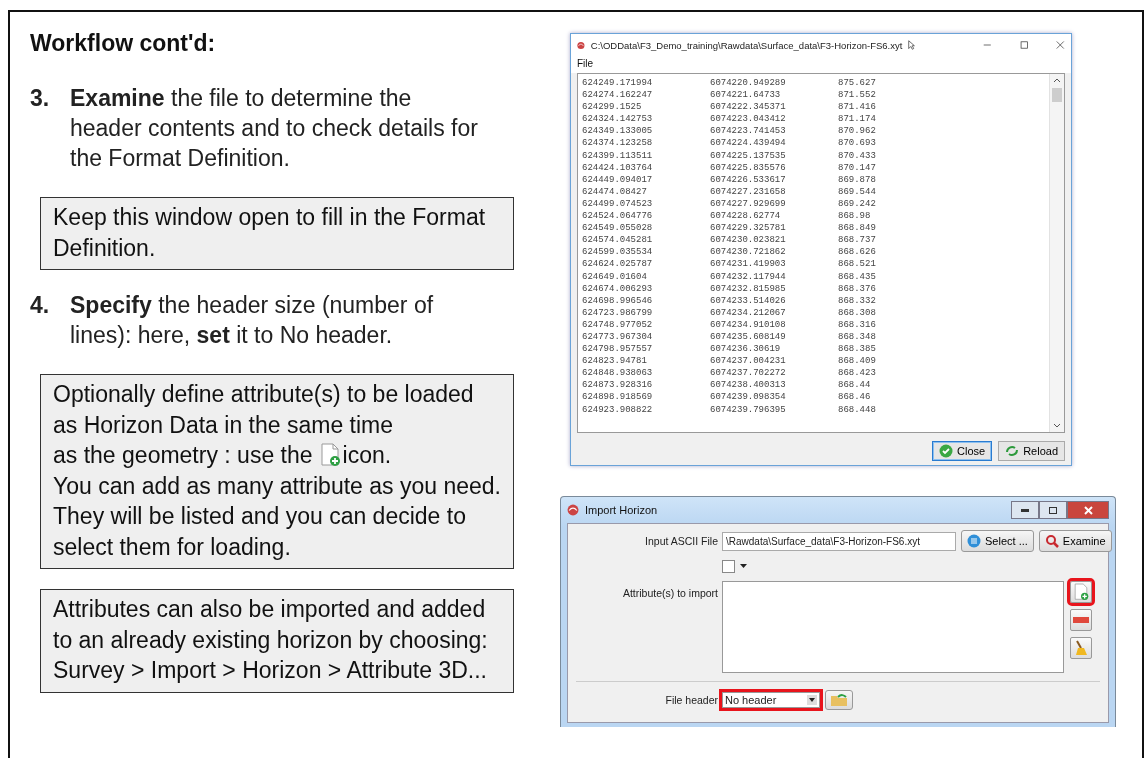 This screenshot has height=760, width=1146. I want to click on data-value: 6074230.023821, so click(748, 240).